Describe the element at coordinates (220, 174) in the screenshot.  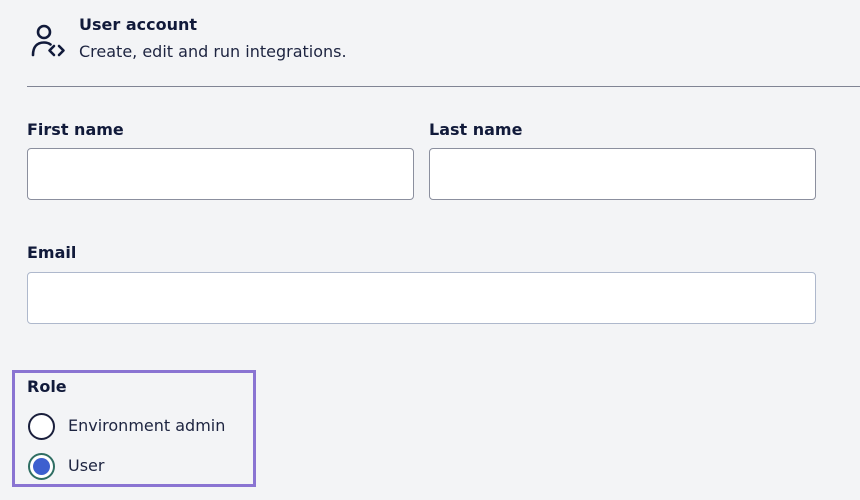
I see `first-name-input` at that location.